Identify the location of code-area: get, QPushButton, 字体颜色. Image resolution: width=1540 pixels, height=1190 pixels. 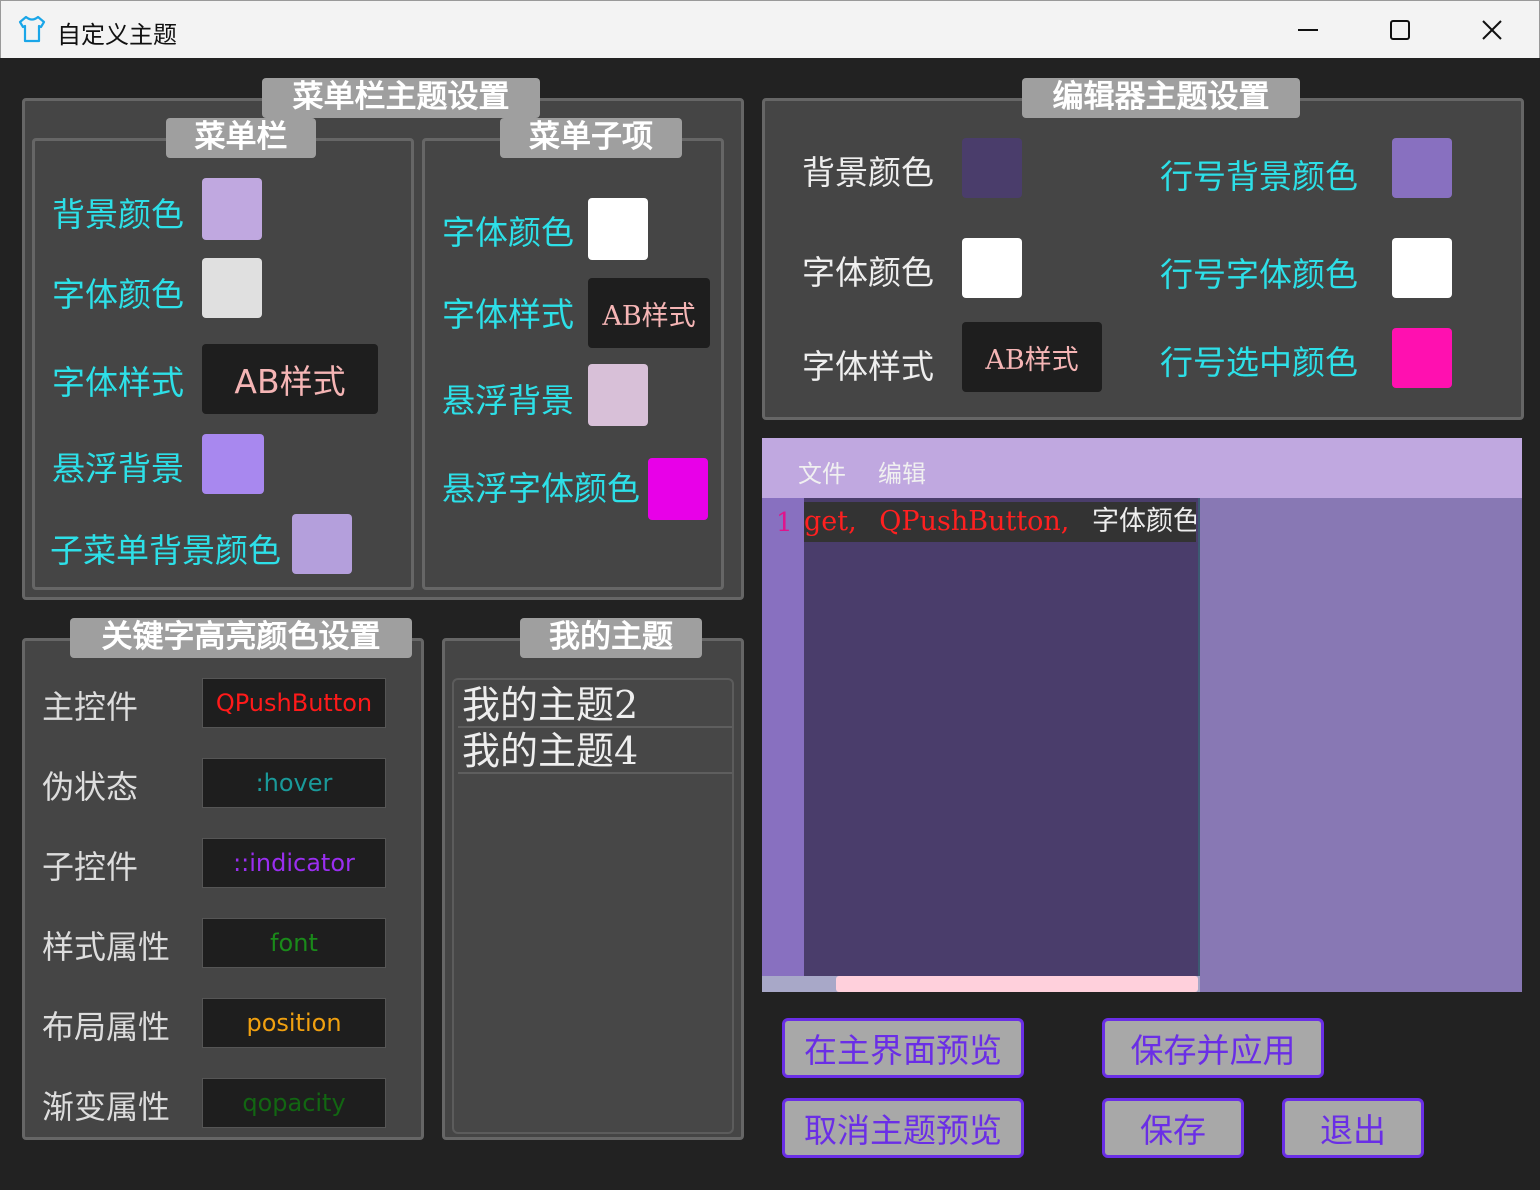
(1002, 737).